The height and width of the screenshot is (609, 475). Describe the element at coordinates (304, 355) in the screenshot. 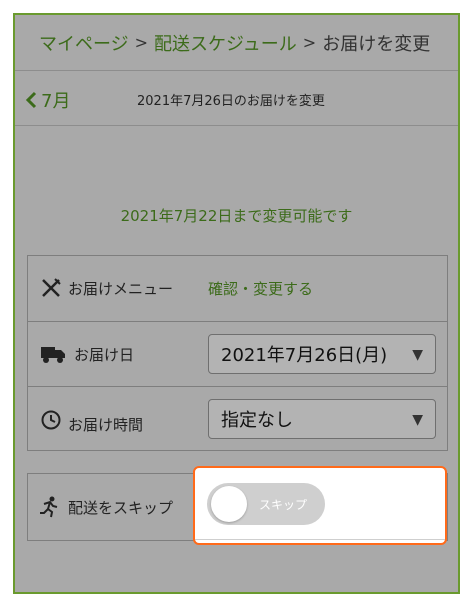

I see `delivery-date-value: 2021年7月26日(月)` at that location.